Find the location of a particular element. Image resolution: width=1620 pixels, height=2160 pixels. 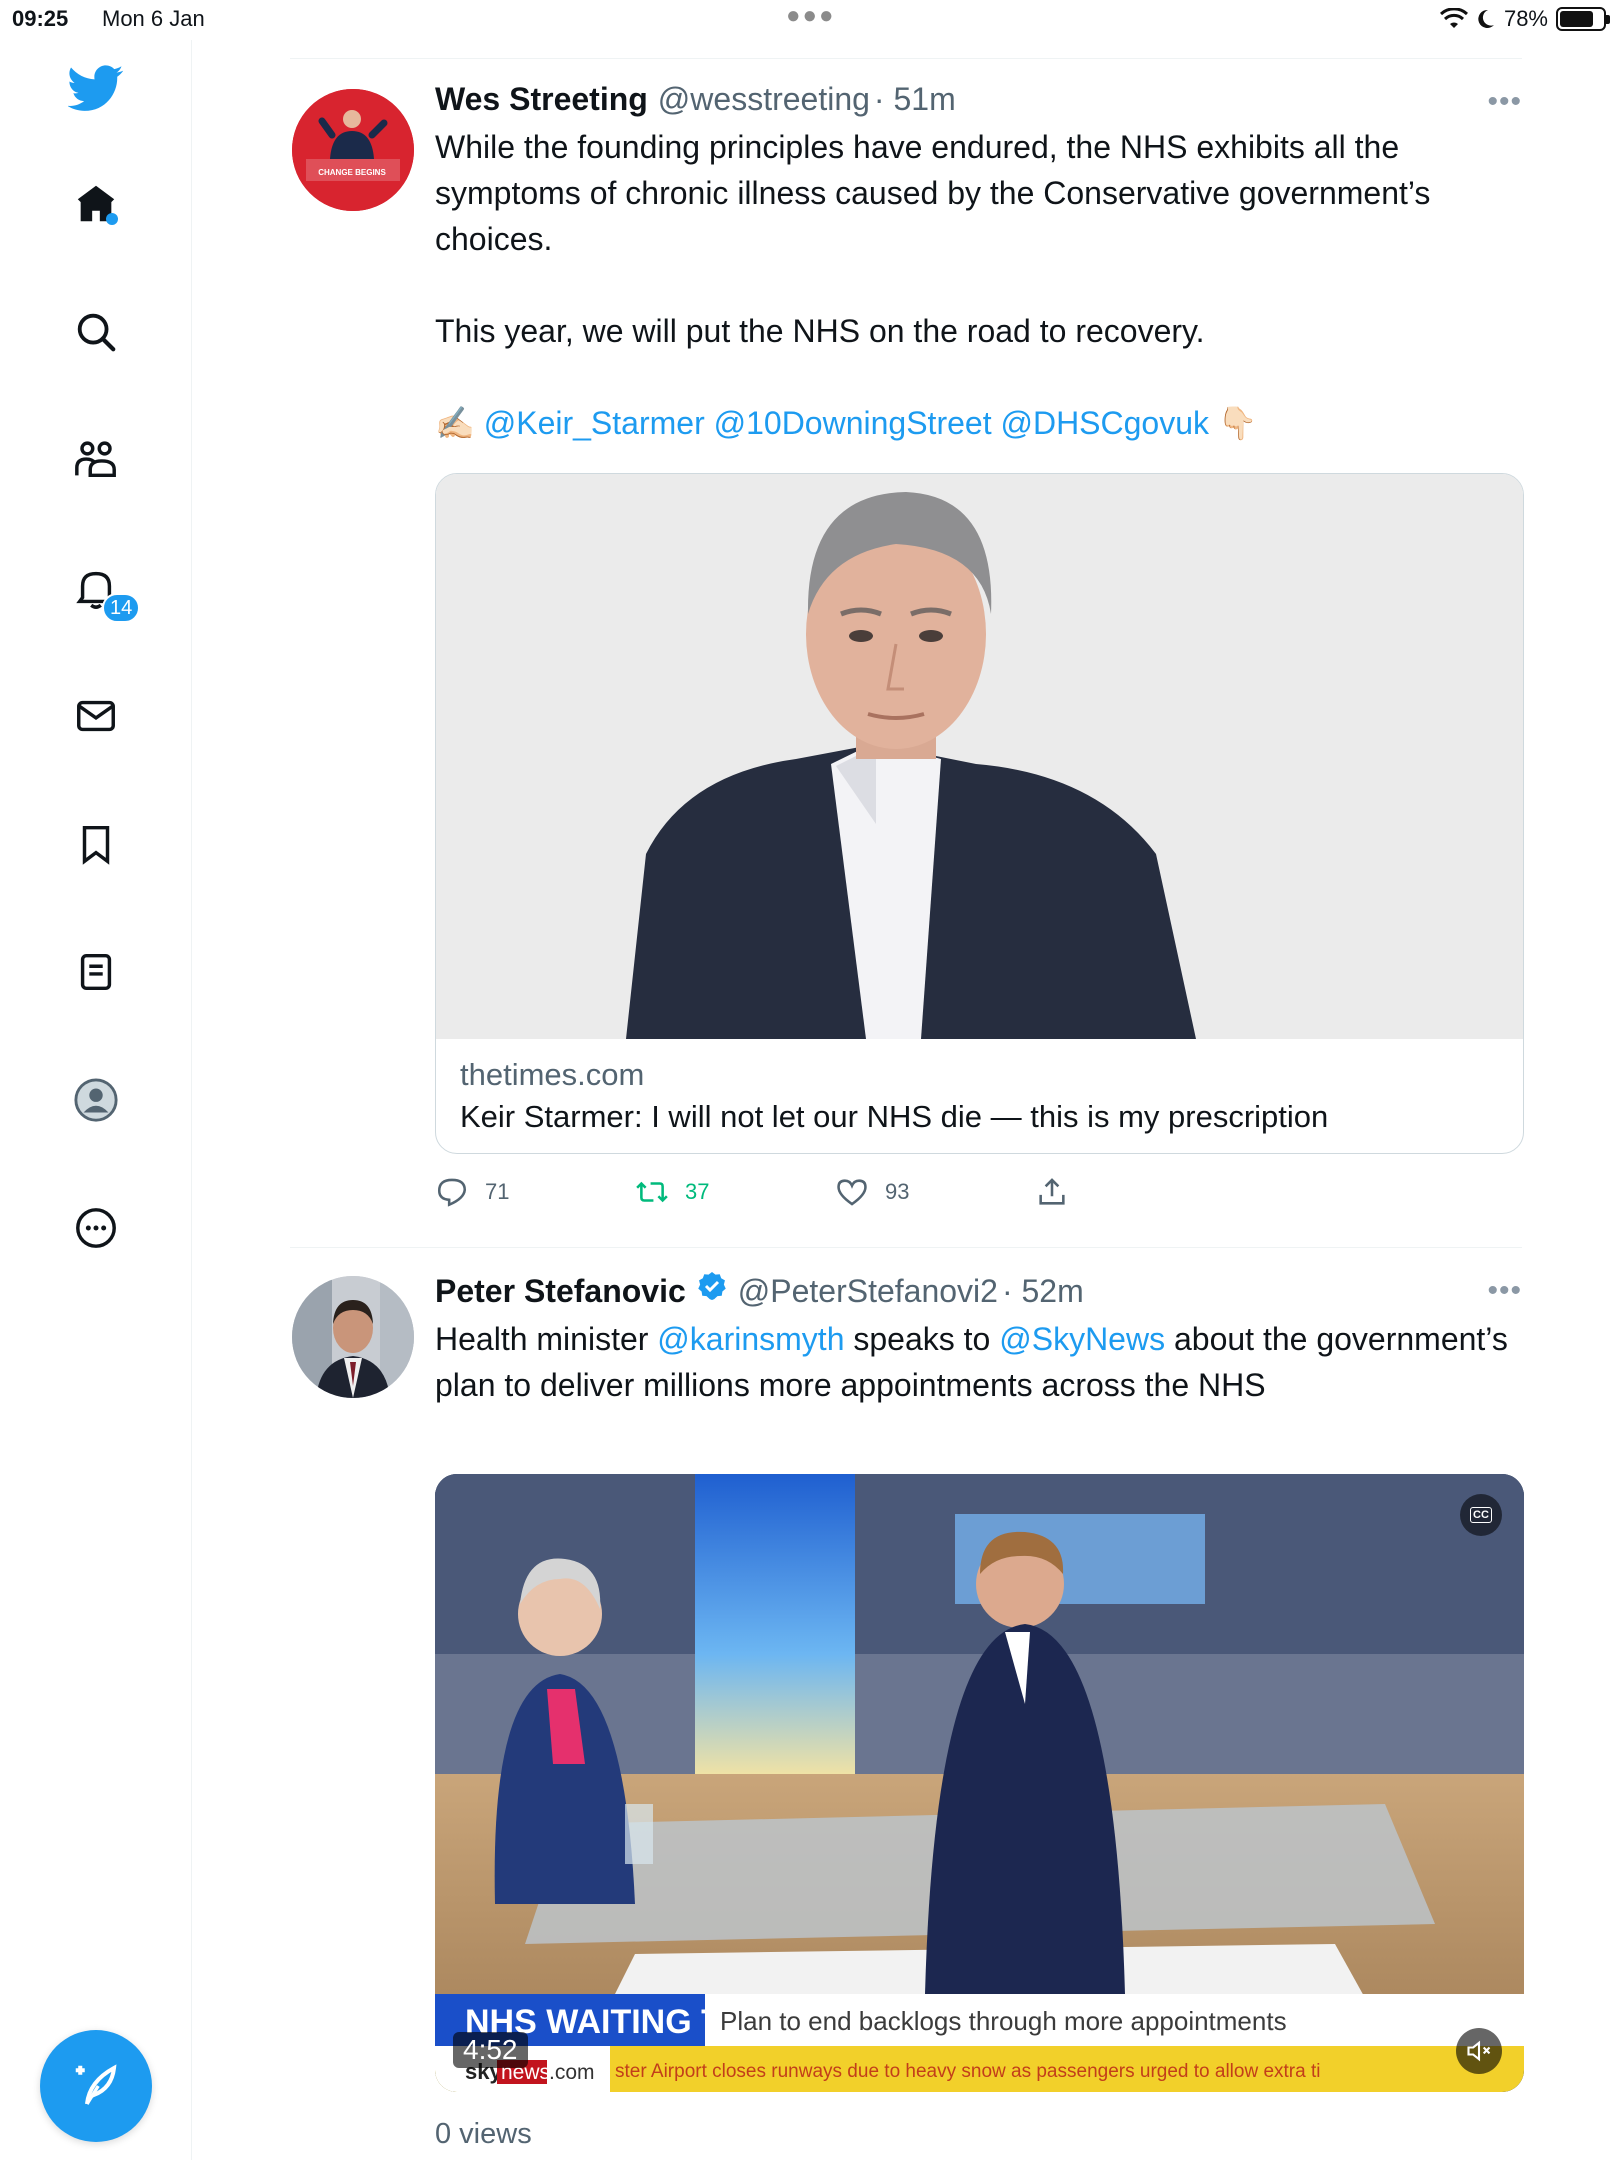

closed-captions-button: CC is located at coordinates (1481, 1515).